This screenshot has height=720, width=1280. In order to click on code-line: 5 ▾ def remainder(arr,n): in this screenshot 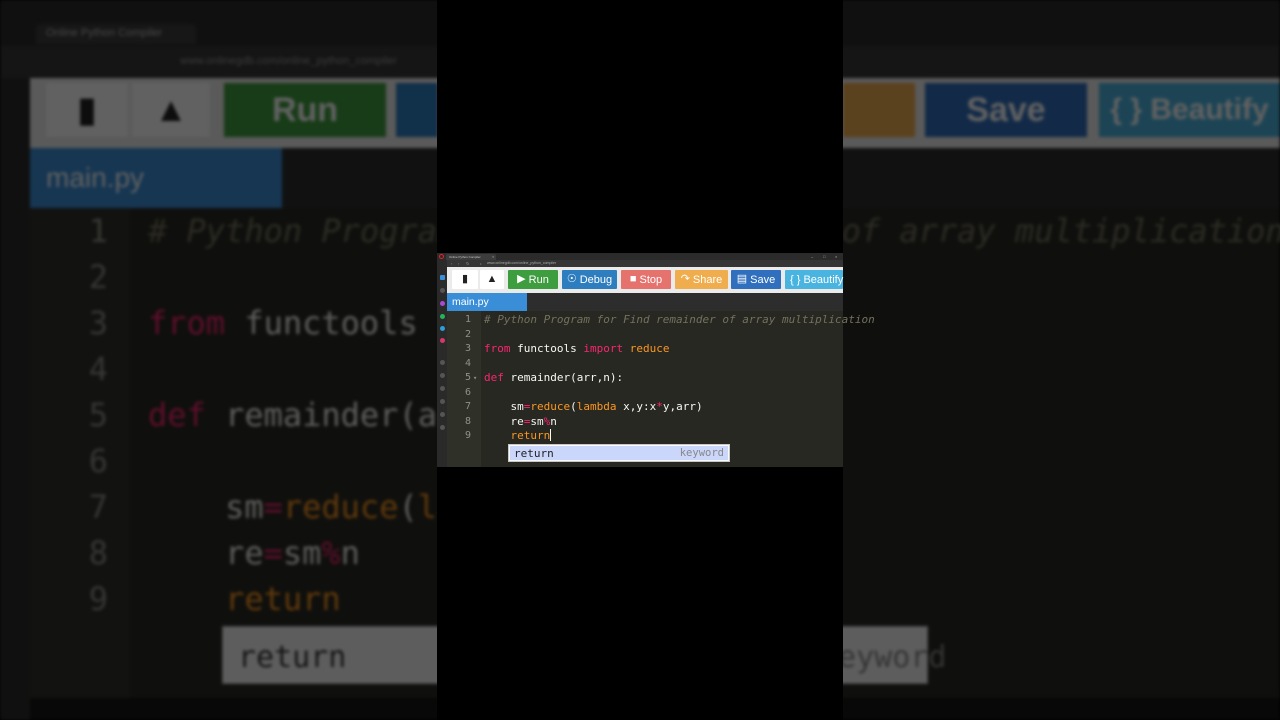, I will do `click(645, 378)`.